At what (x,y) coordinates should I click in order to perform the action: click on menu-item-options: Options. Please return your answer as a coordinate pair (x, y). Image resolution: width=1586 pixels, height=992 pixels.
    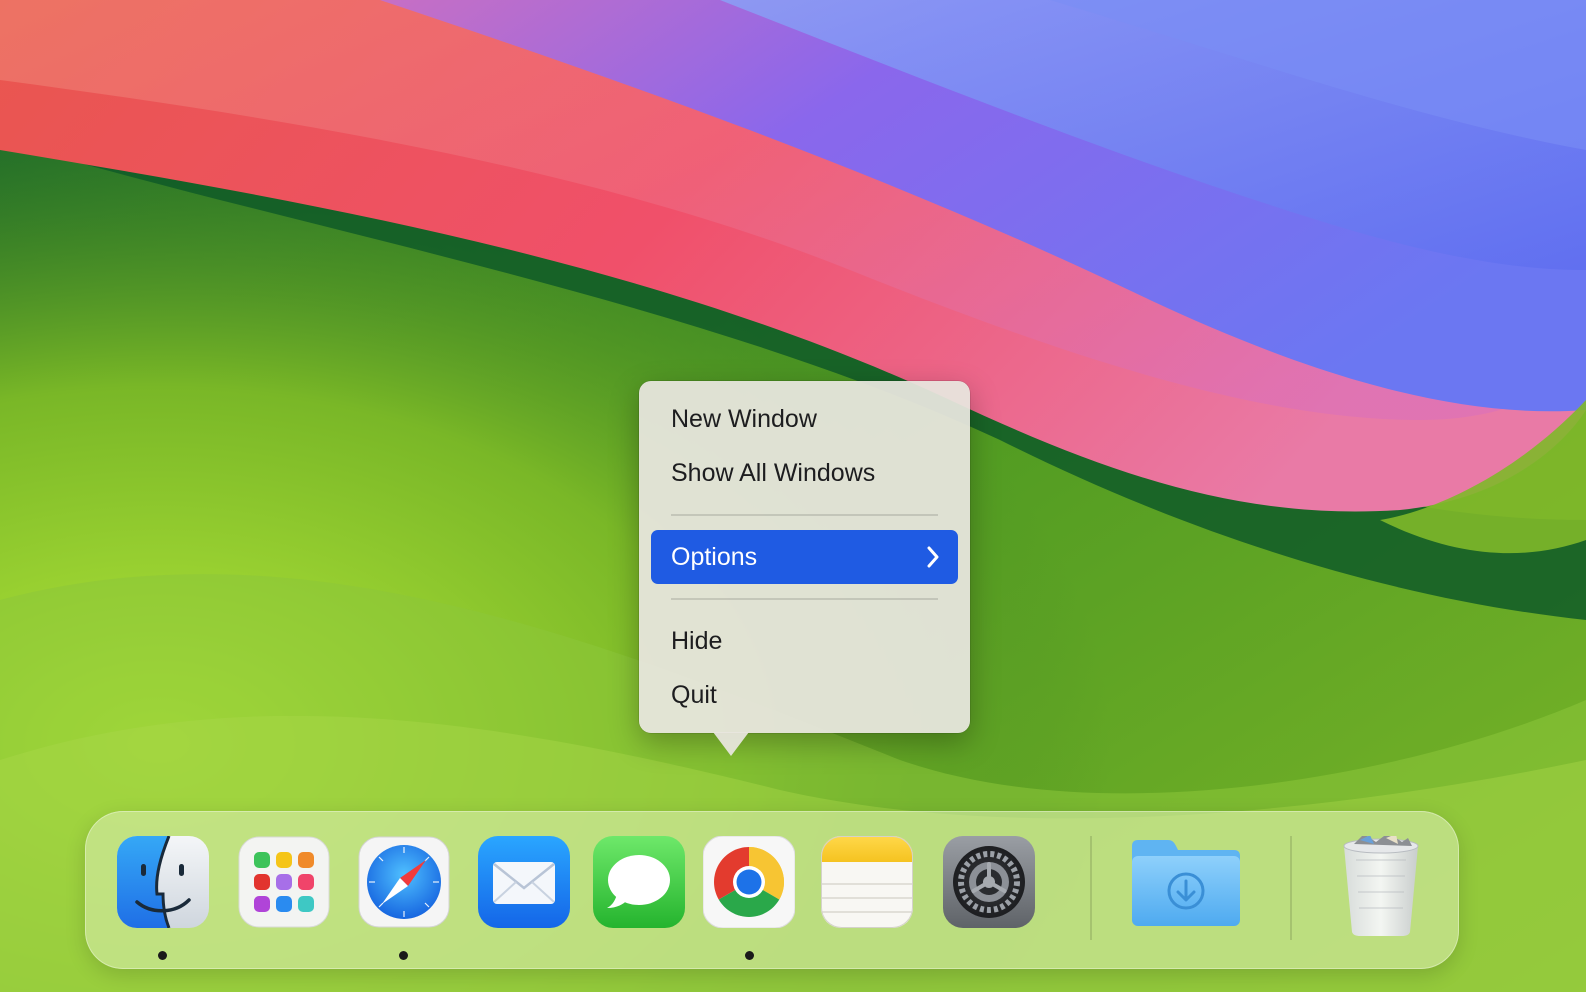
    Looking at the image, I should click on (804, 557).